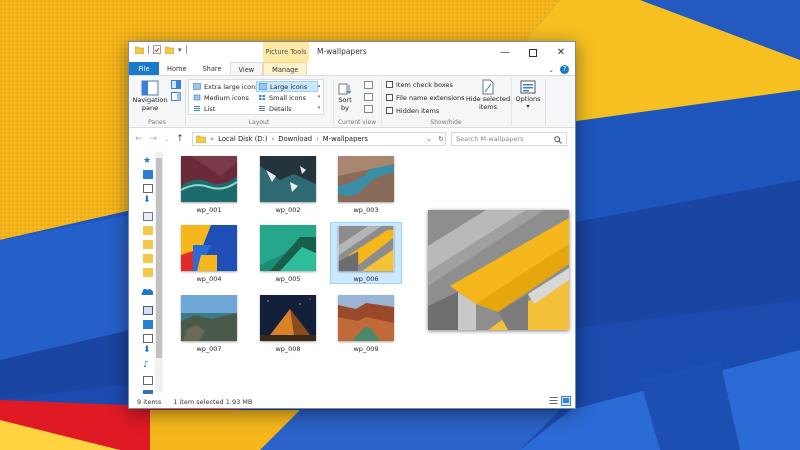 The image size is (800, 450). What do you see at coordinates (211, 69) in the screenshot?
I see `tab-share: Share` at bounding box center [211, 69].